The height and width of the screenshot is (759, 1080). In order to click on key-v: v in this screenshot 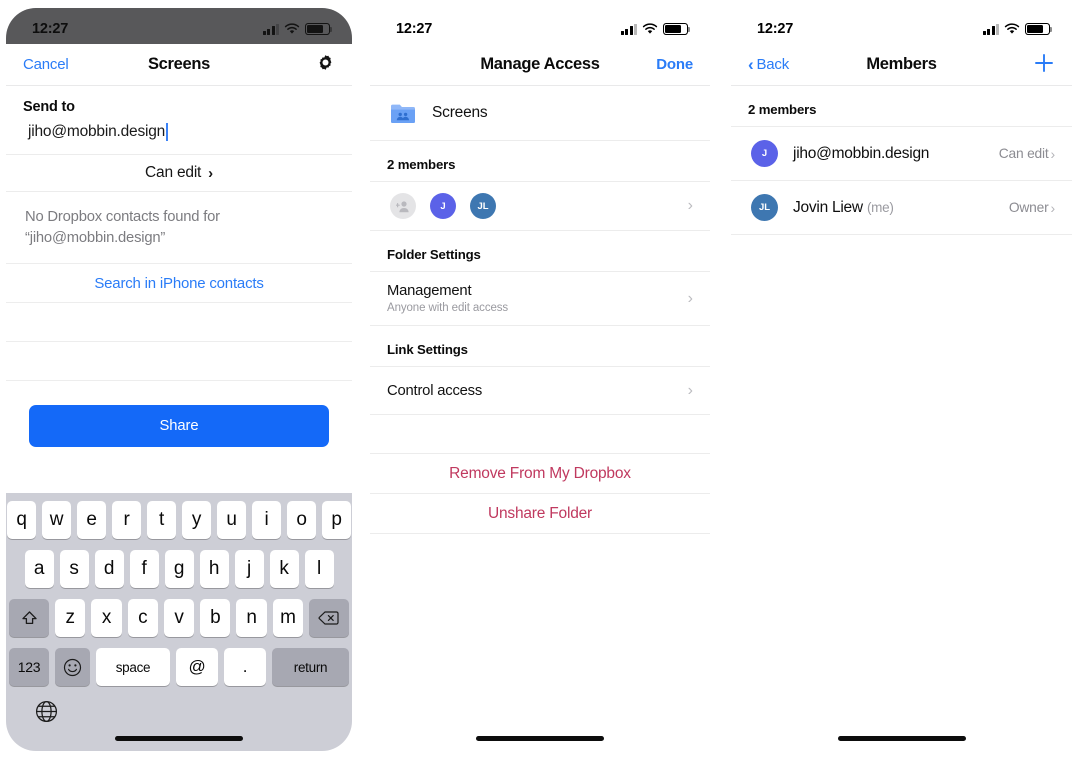, I will do `click(179, 618)`.